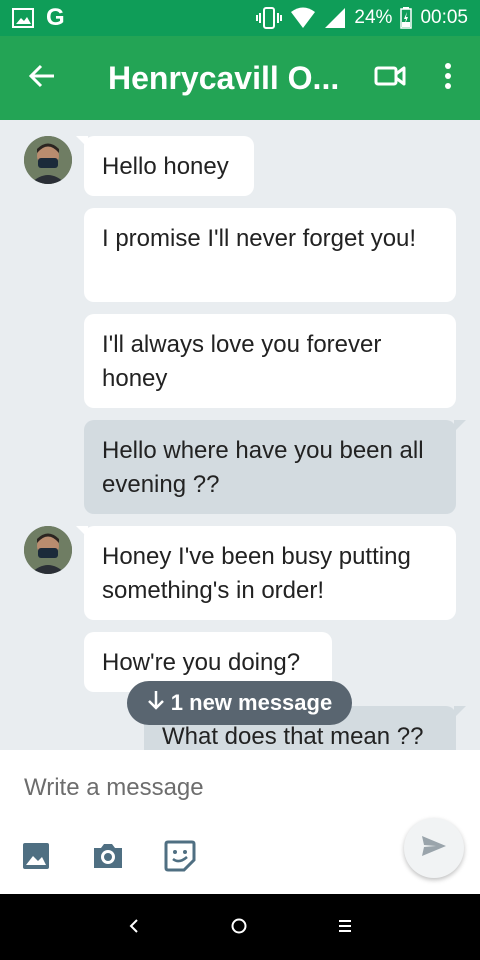 The image size is (480, 960). I want to click on camera-button, so click(108, 858).